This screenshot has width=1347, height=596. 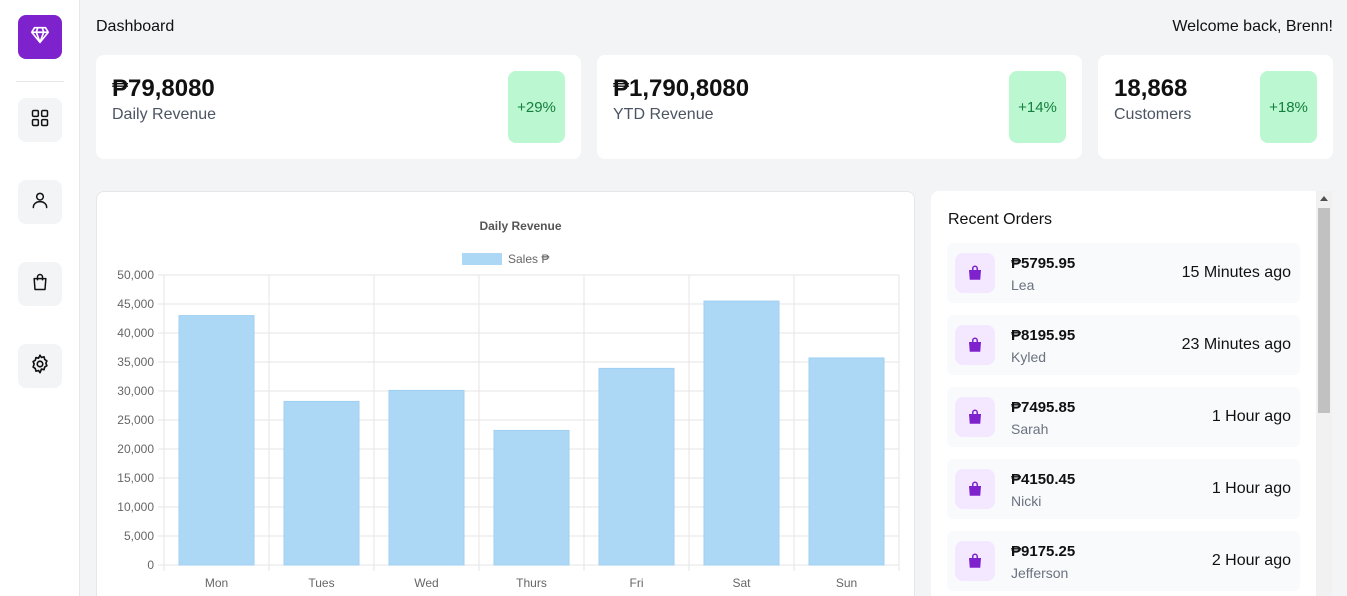 I want to click on welcome-message: Welcome back, Brenn!, so click(x=1252, y=26).